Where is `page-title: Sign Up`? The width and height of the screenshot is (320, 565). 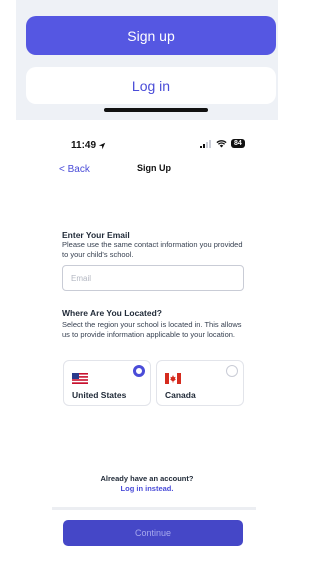
page-title: Sign Up is located at coordinates (154, 168).